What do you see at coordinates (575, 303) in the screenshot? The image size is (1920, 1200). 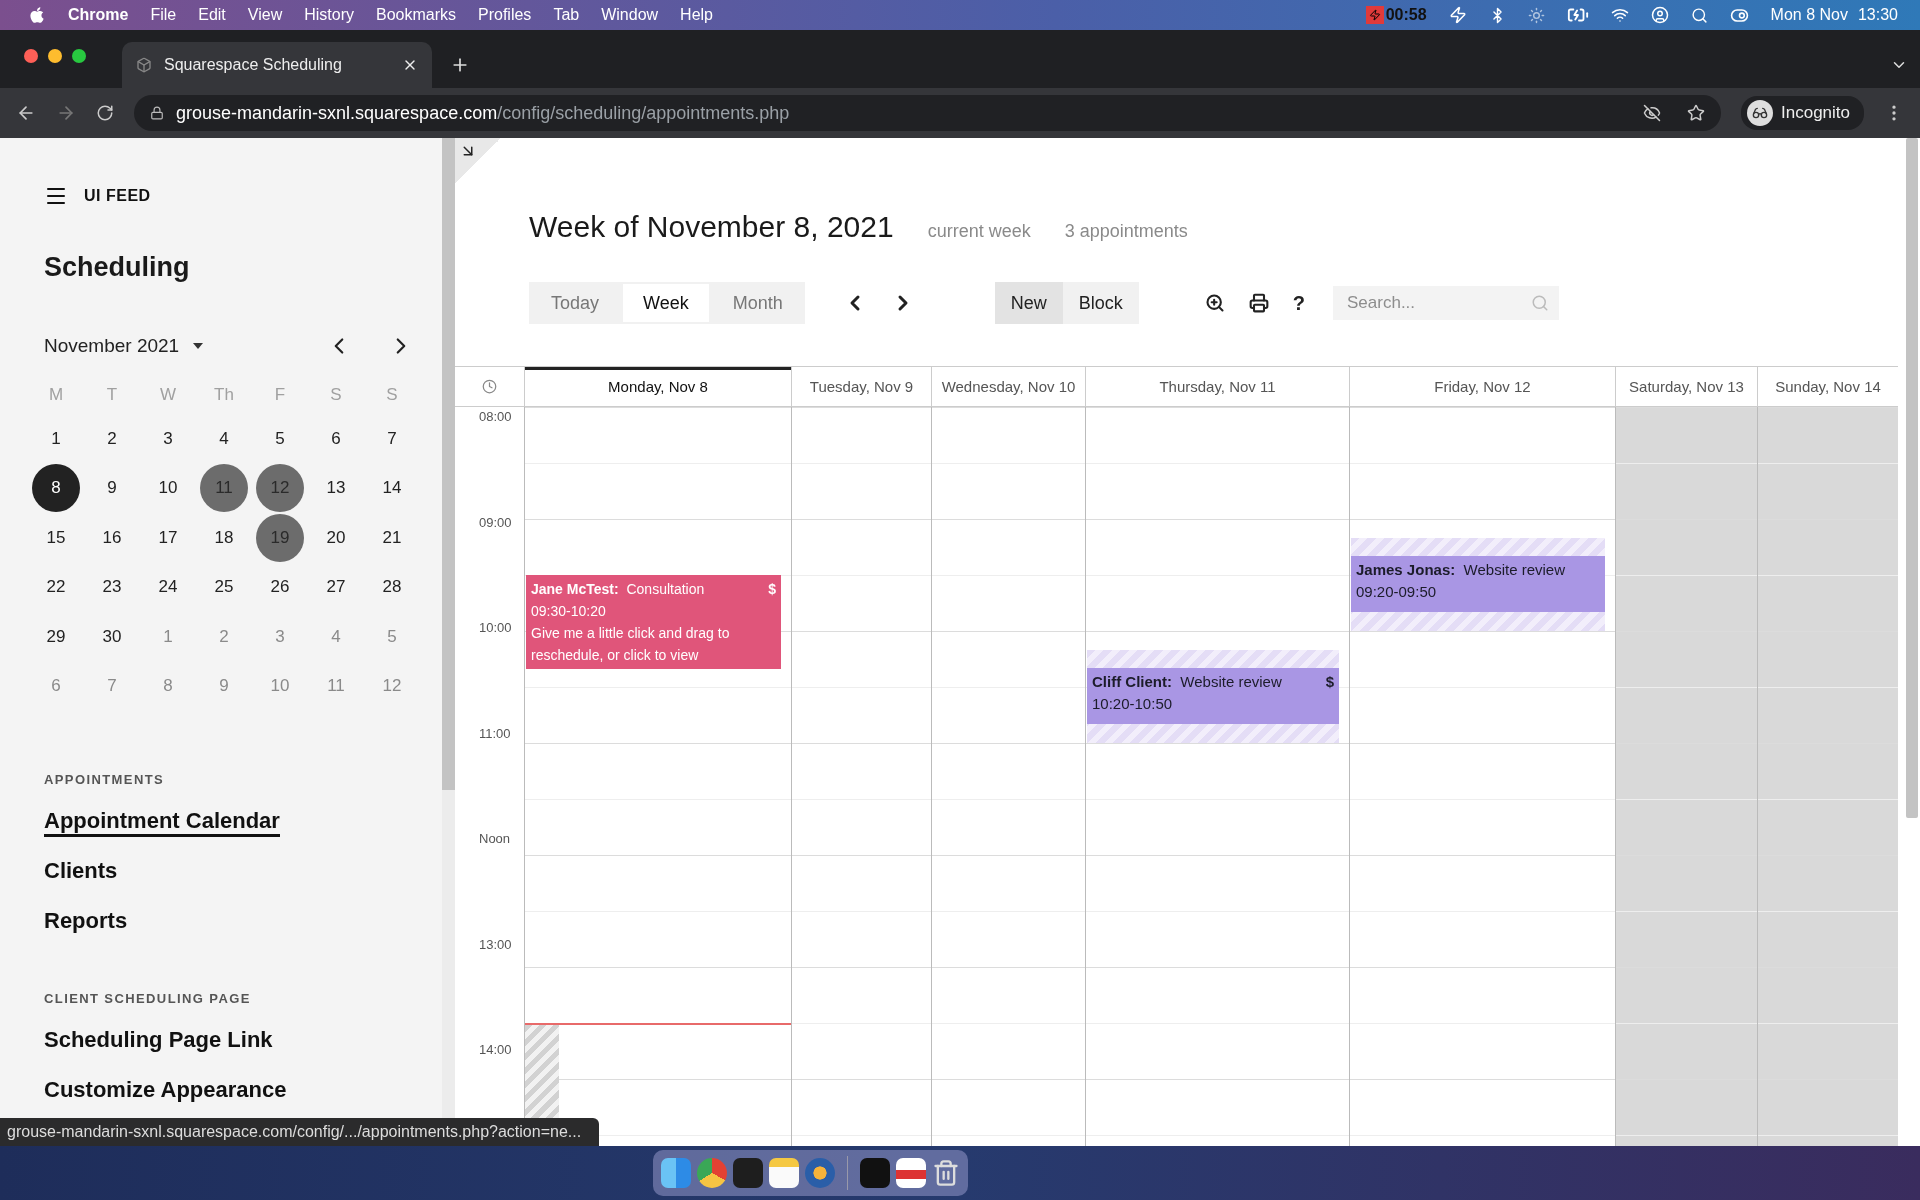 I see `view-tab: Today` at bounding box center [575, 303].